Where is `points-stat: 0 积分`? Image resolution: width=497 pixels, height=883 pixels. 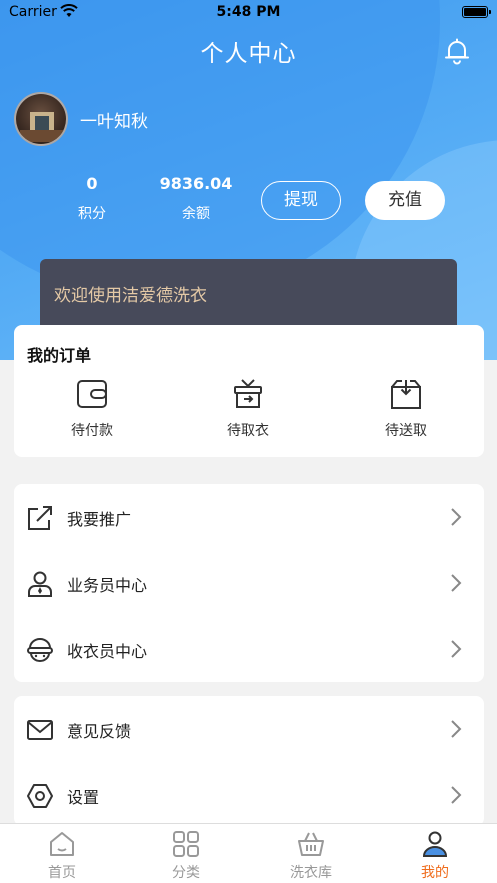
points-stat: 0 积分 is located at coordinates (92, 198).